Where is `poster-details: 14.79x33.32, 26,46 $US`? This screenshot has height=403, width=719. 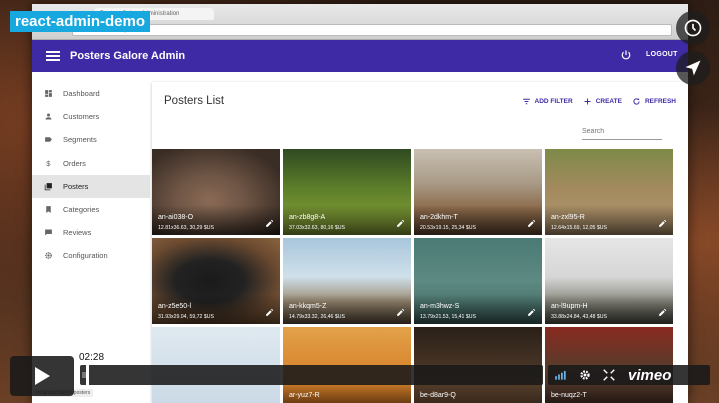
poster-details: 14.79x33.32, 26,46 $US is located at coordinates (317, 317).